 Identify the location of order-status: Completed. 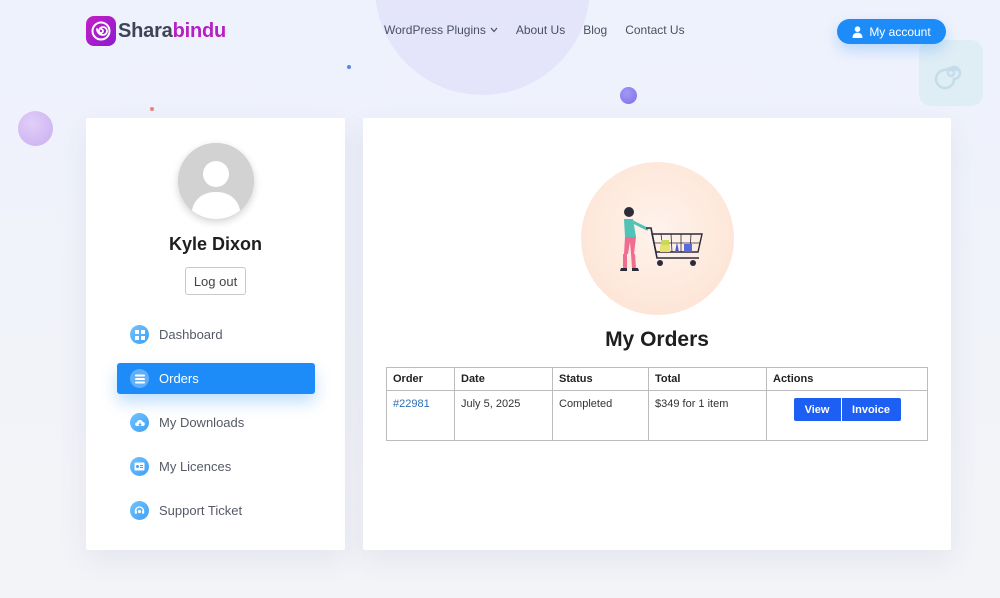
(600, 415).